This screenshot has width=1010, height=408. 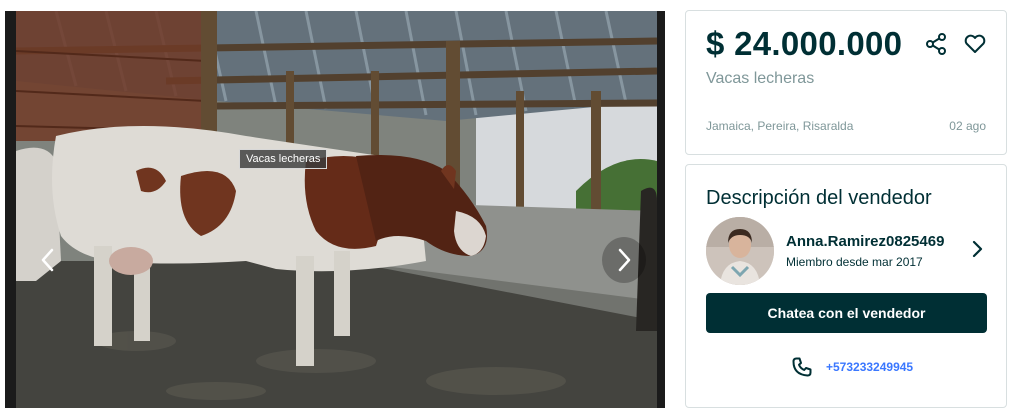 I want to click on seller-avatar-image, so click(x=740, y=251).